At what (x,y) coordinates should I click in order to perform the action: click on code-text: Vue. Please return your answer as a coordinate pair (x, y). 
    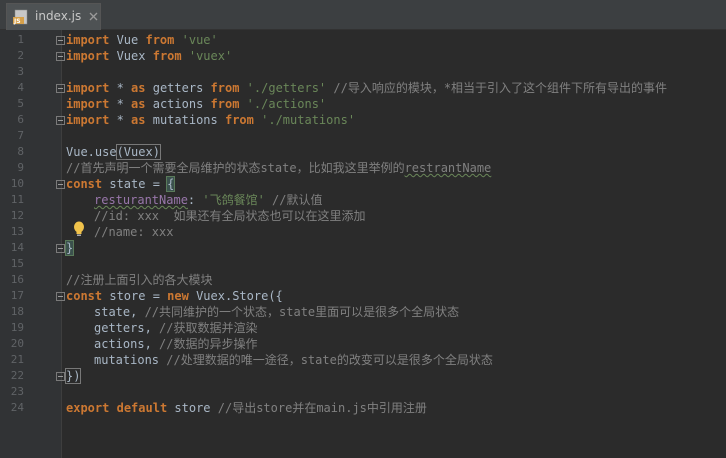
    Looking at the image, I should click on (127, 40).